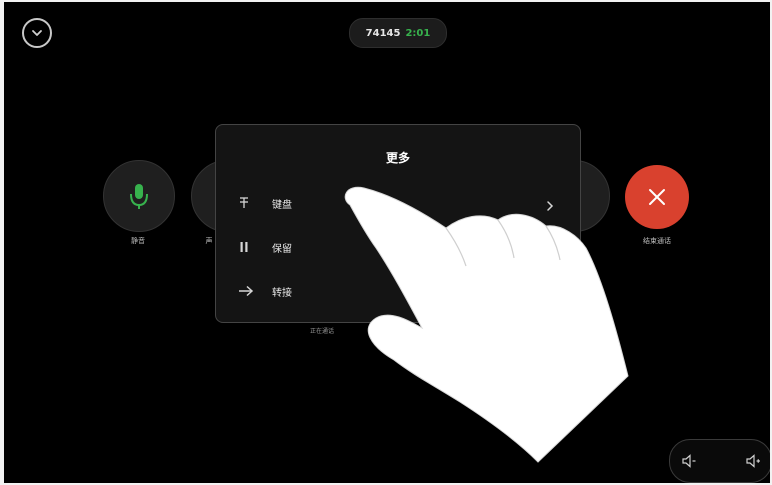 This screenshot has width=772, height=485. I want to click on volume-control, so click(719, 461).